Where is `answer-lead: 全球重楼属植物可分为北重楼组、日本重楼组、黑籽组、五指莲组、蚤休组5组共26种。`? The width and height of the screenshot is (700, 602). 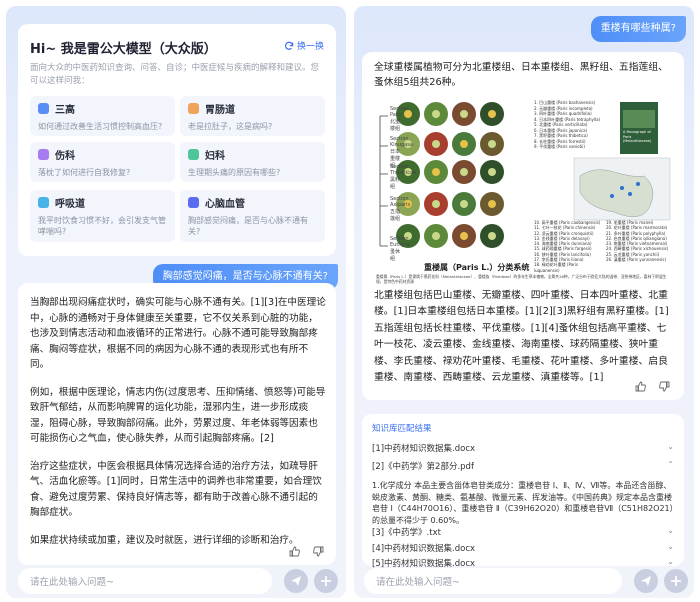
answer-lead: 全球重楼属植物可分为北重楼组、日本重楼组、黑籽组、五指莲组、蚤休组5组共26种。 is located at coordinates (521, 75).